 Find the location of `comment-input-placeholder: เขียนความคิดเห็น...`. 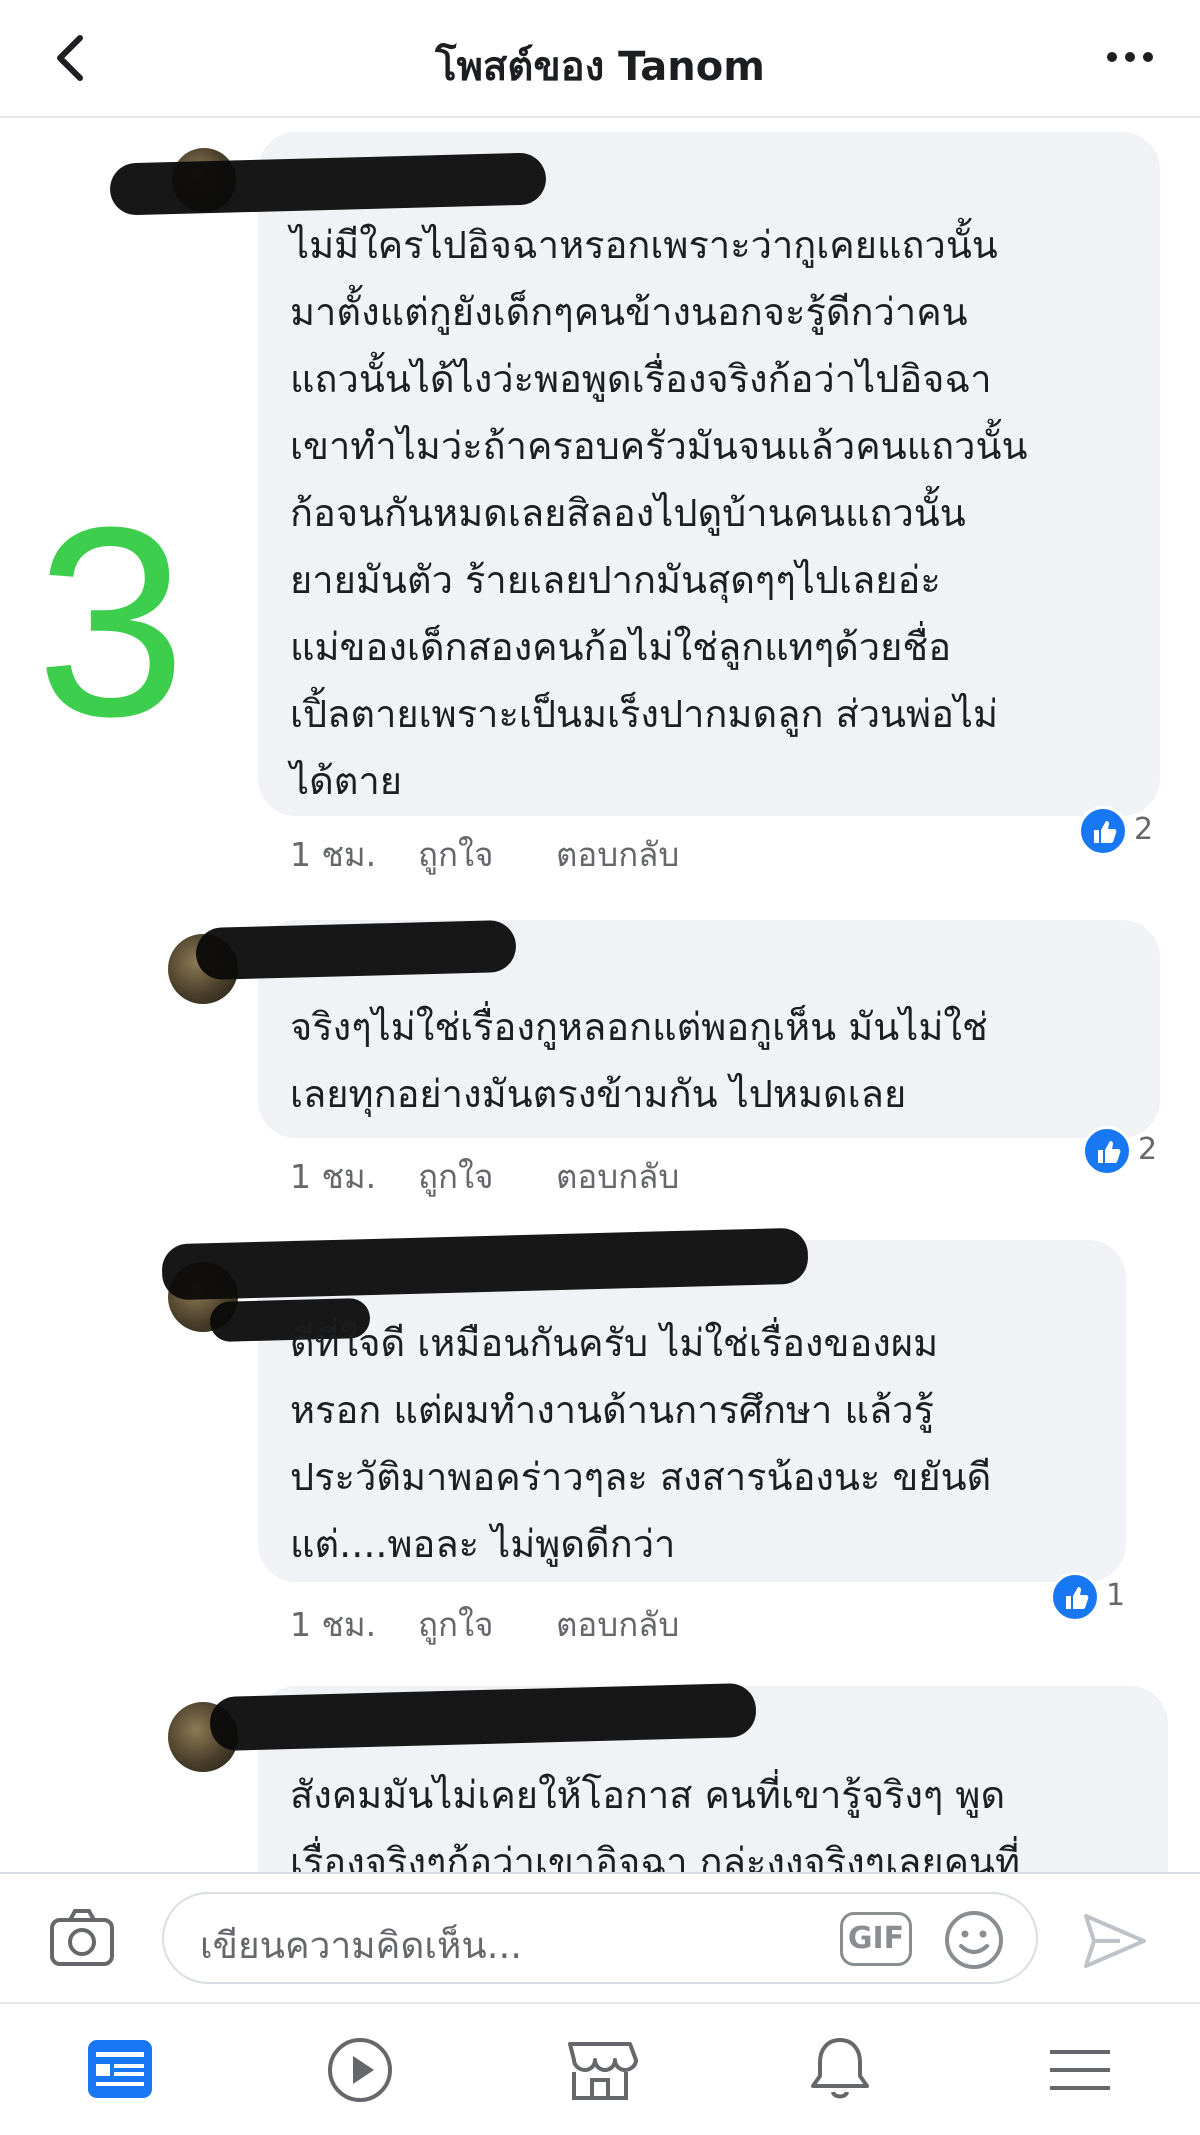

comment-input-placeholder: เขียนความคิดเห็น... is located at coordinates (361, 1945).